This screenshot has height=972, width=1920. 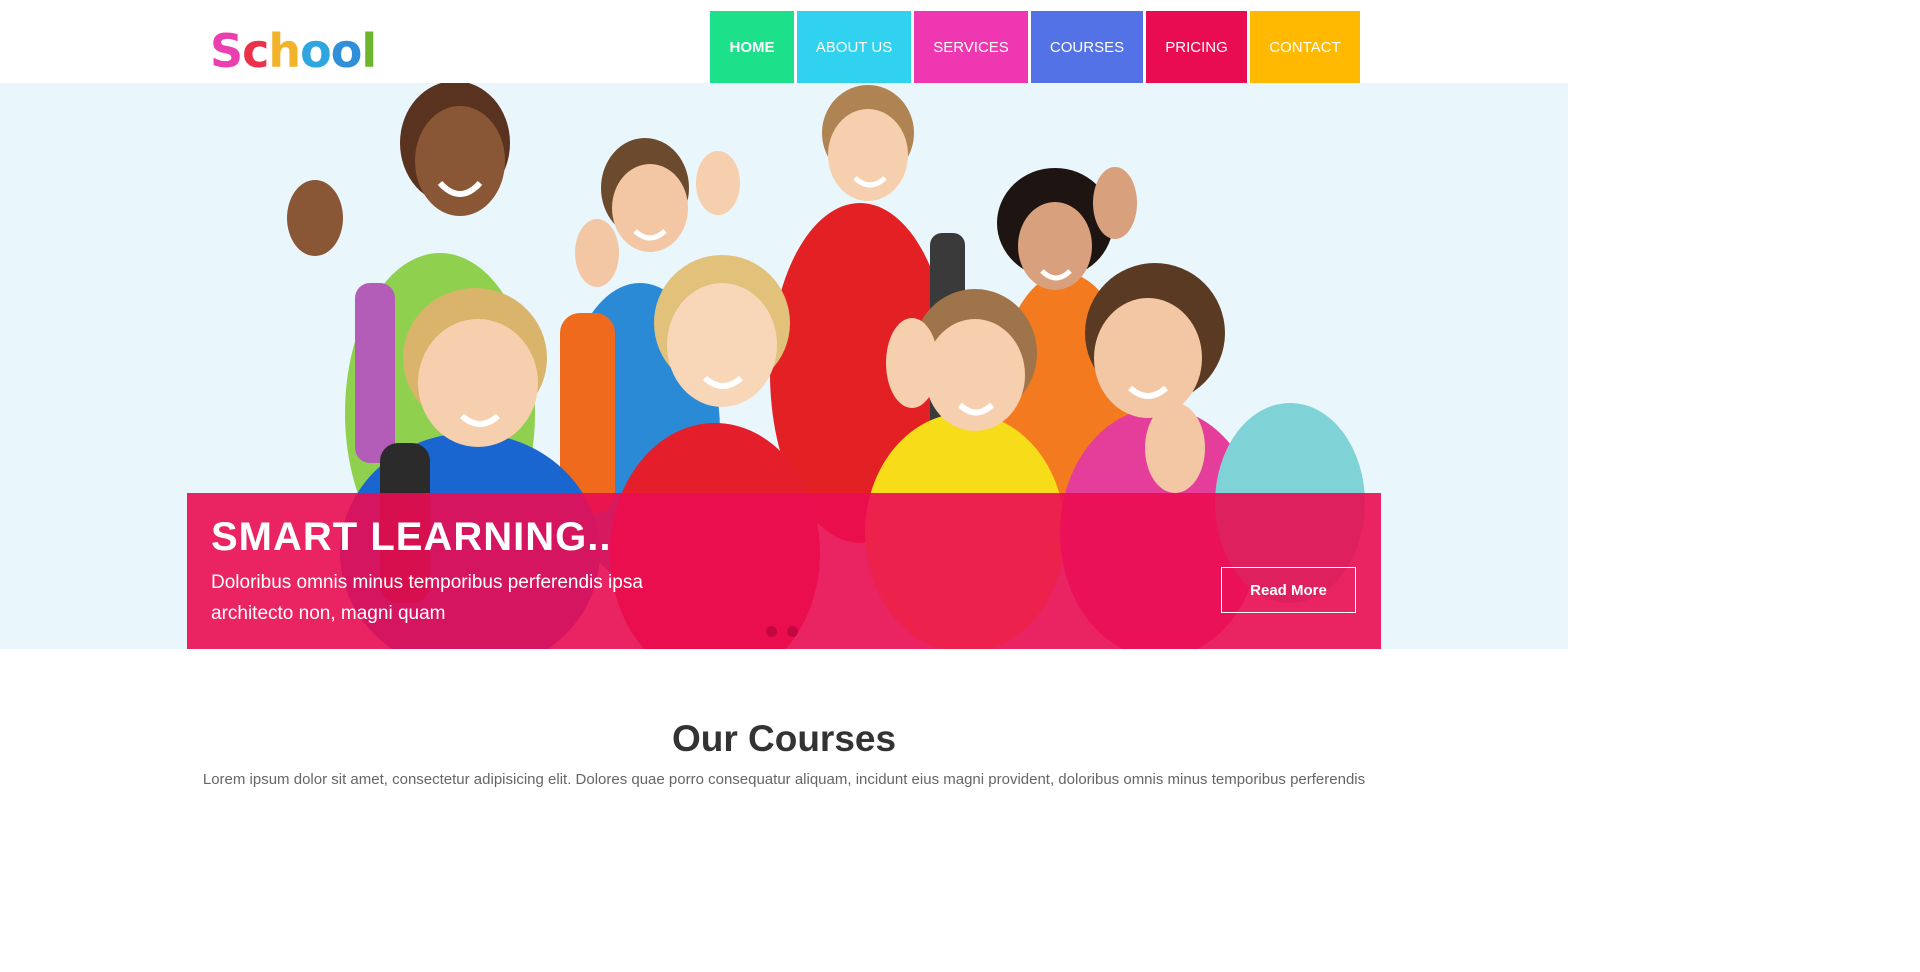 What do you see at coordinates (1305, 47) in the screenshot?
I see `nav-contact: CONTACT` at bounding box center [1305, 47].